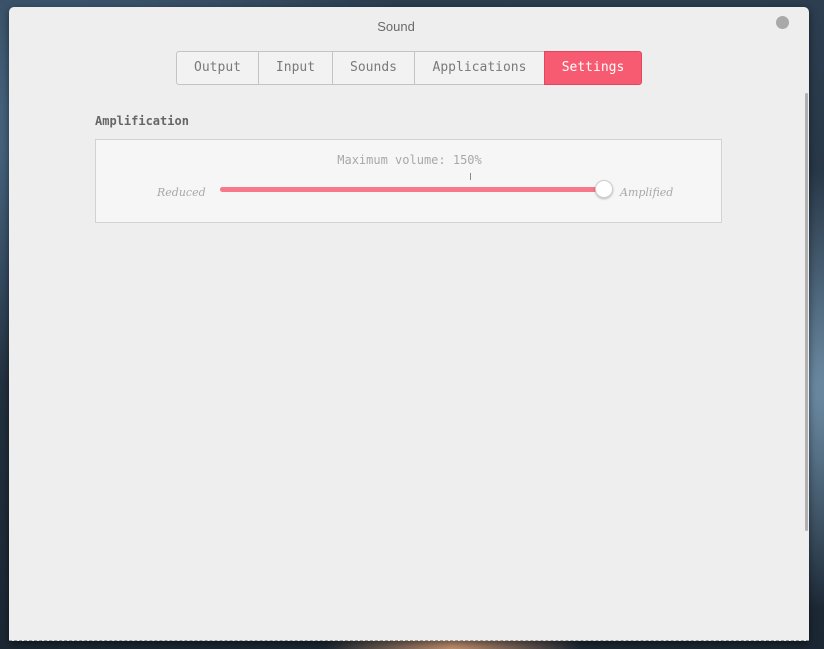  I want to click on tab-output: Output, so click(217, 68).